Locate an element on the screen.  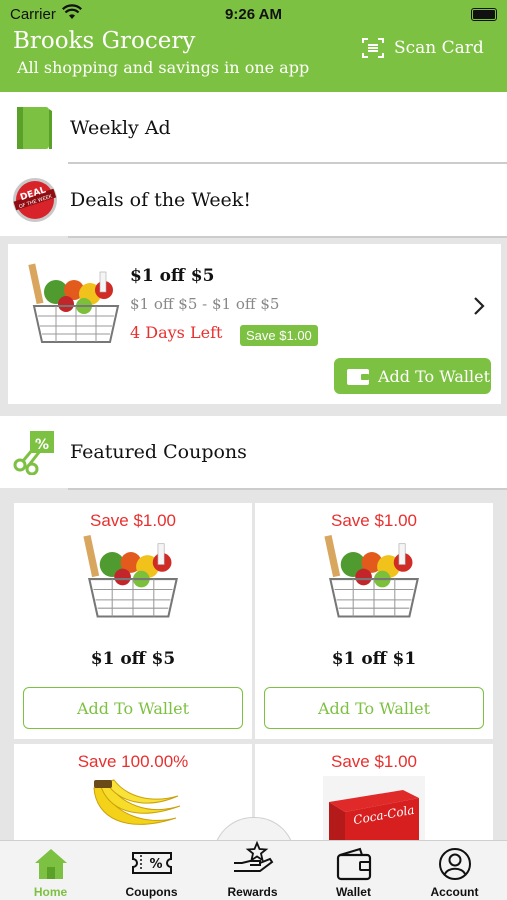
scan-card-label: Scan Card is located at coordinates (439, 48).